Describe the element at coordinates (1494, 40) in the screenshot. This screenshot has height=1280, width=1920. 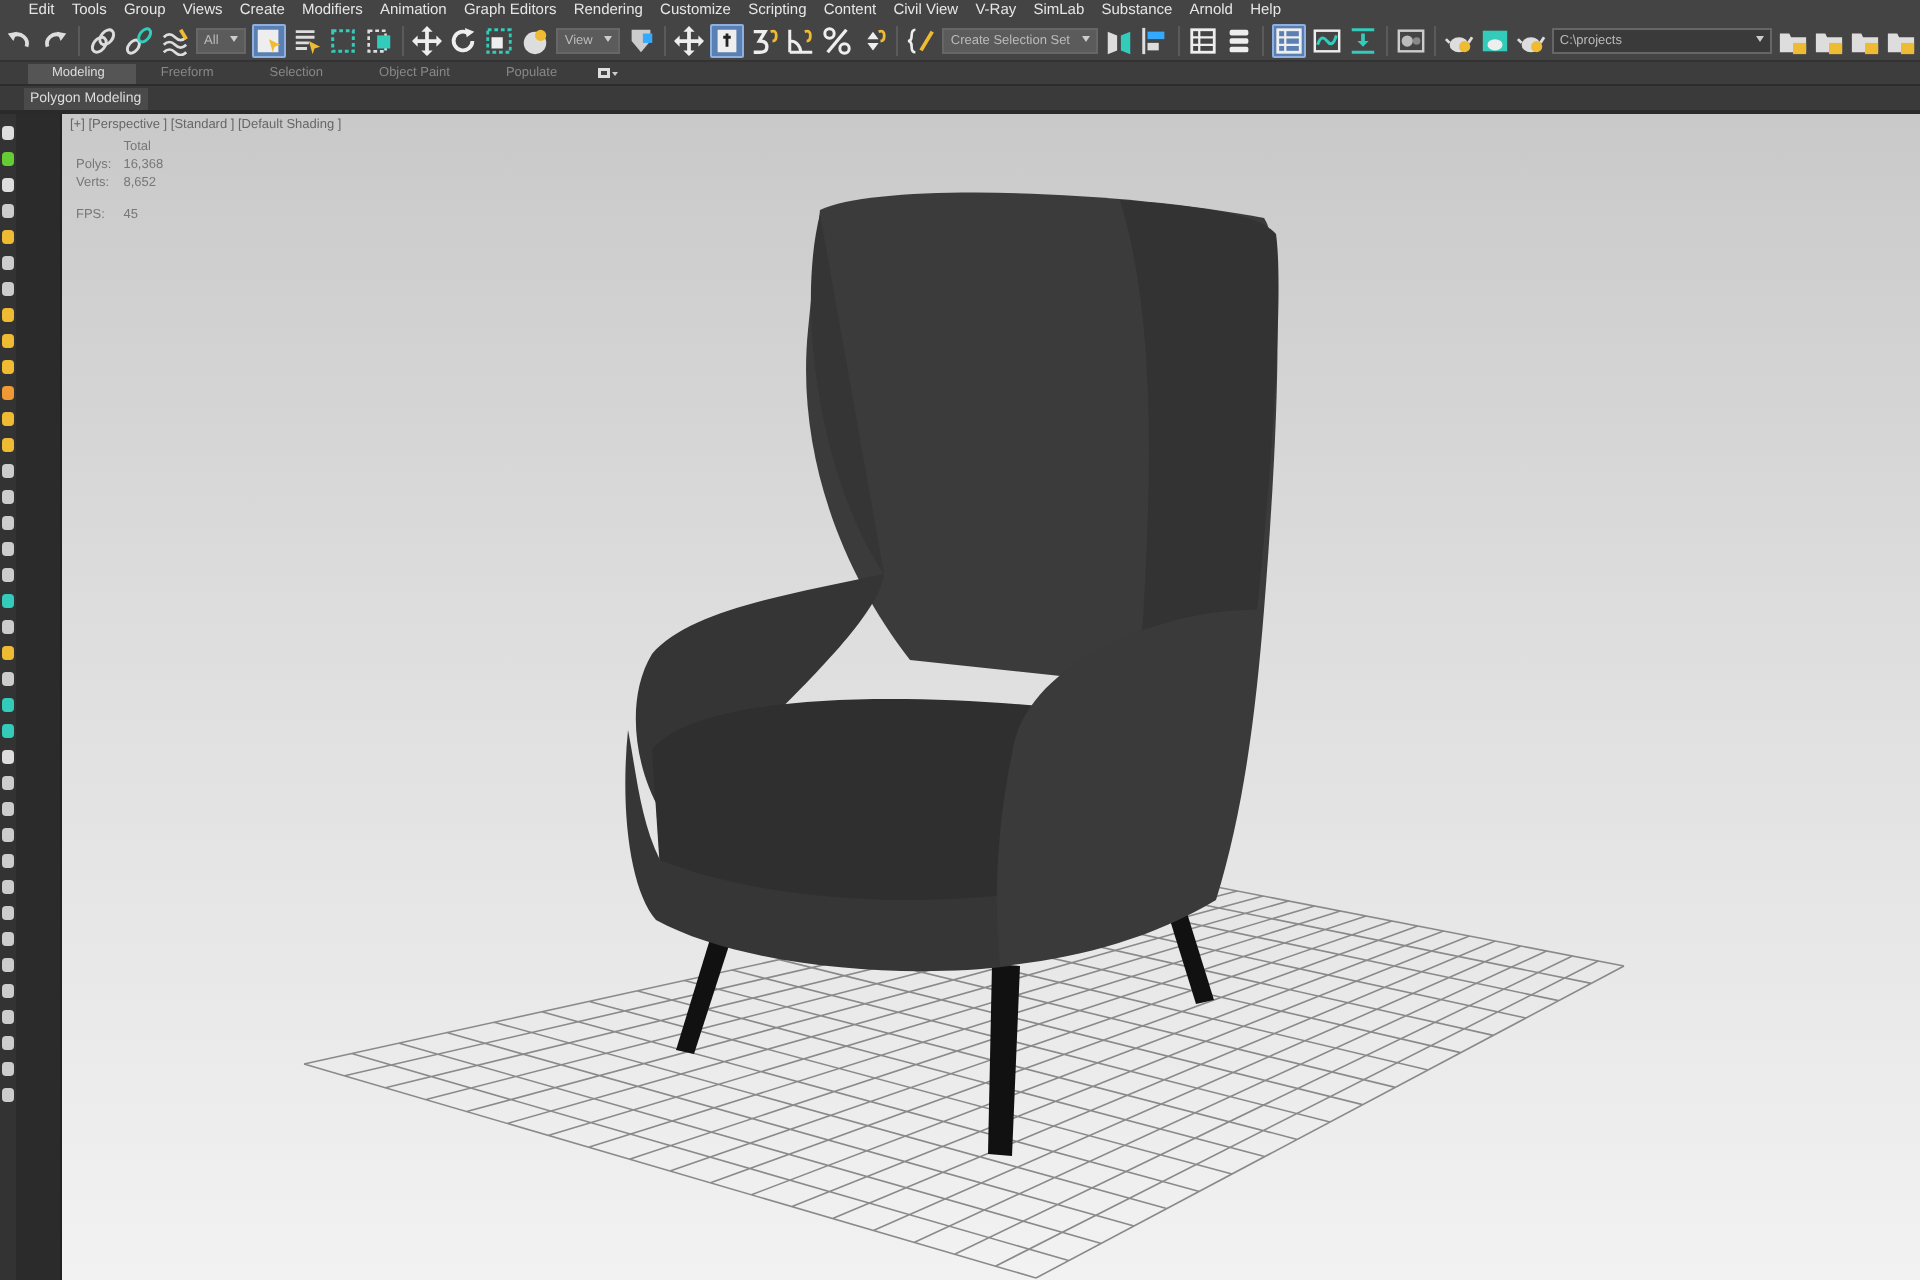
I see `render-window-icon` at that location.